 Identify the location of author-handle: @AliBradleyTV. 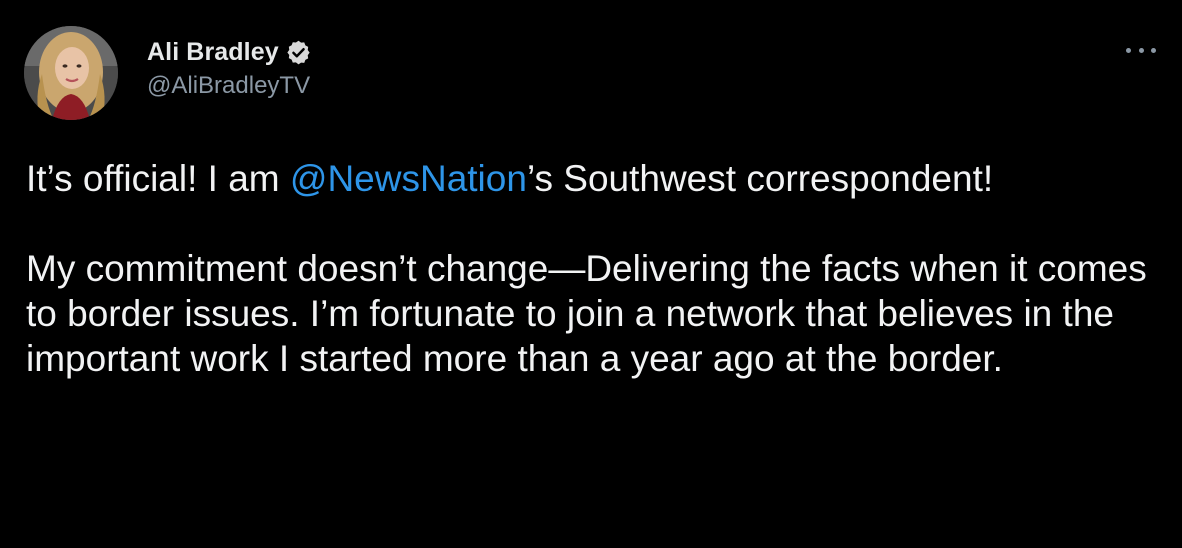
(229, 86).